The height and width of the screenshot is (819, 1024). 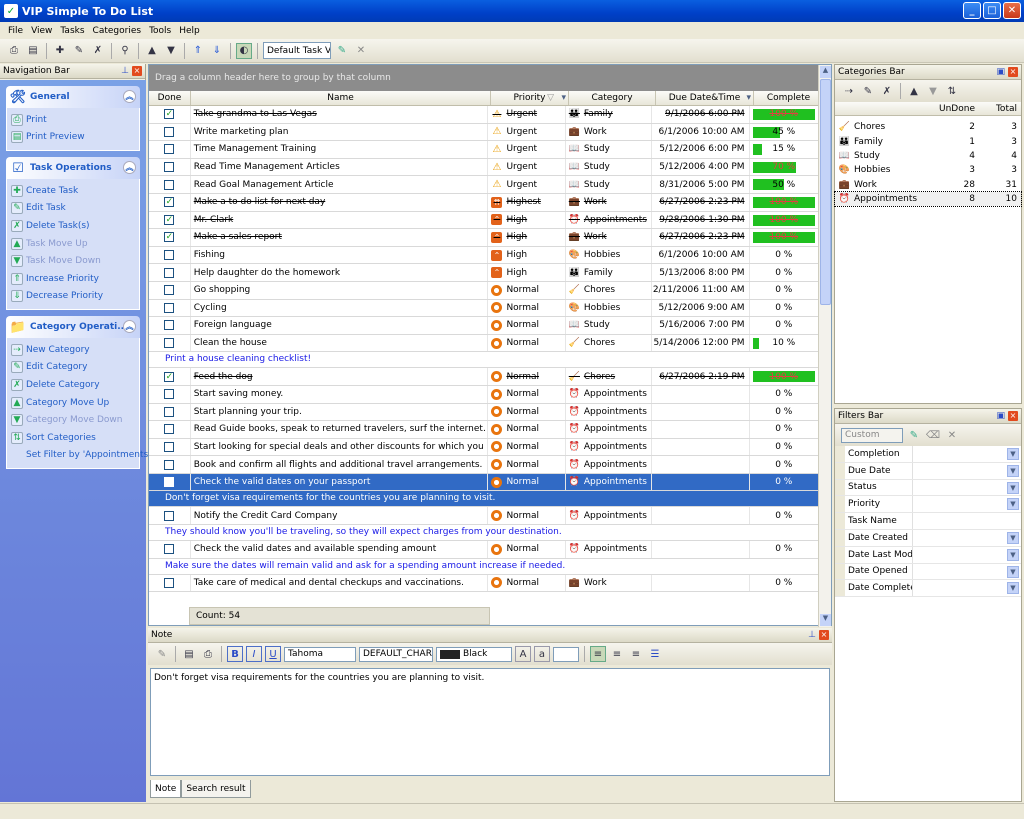 I want to click on filter-row: Status ▼, so click(x=928, y=488).